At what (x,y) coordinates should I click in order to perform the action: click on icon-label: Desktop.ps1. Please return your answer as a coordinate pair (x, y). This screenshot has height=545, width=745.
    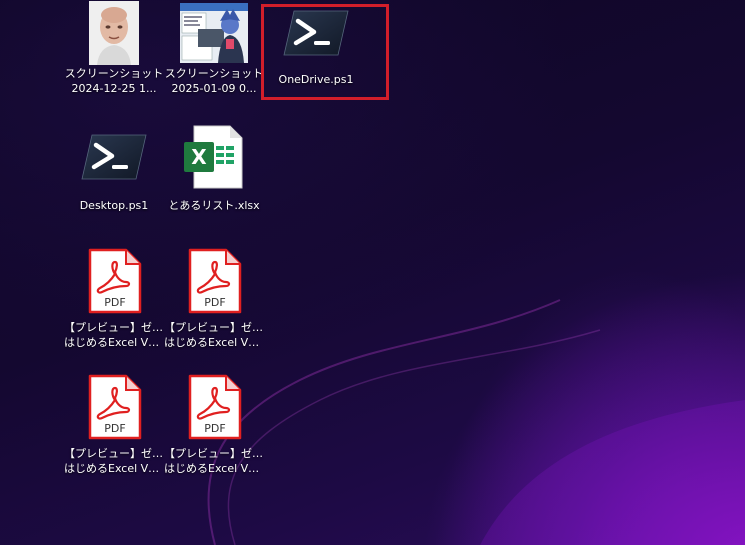
    Looking at the image, I should click on (114, 205).